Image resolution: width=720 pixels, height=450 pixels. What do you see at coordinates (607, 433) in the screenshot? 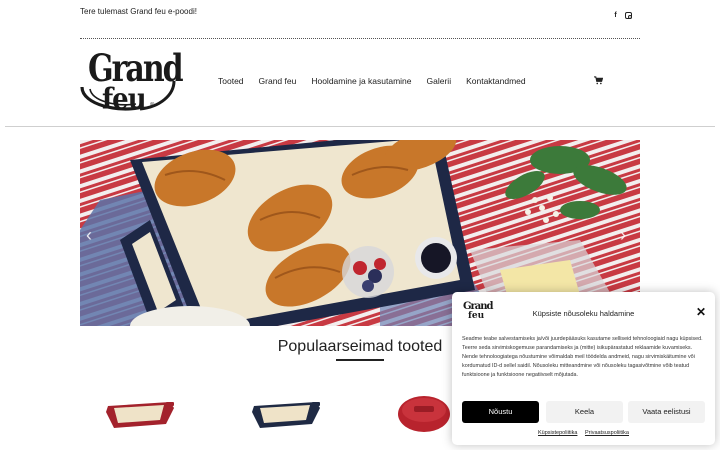
I see `privacy-policy-link: Privaatsuspoliitika` at bounding box center [607, 433].